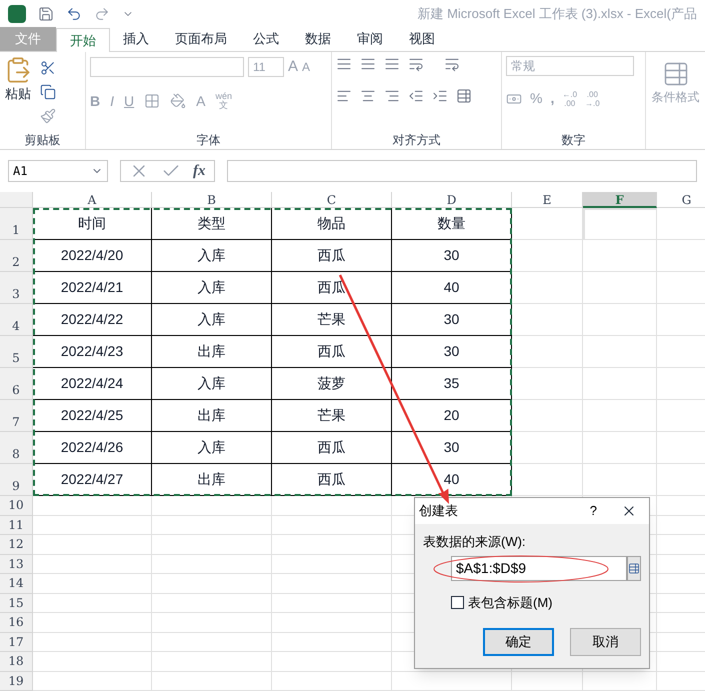  Describe the element at coordinates (92, 200) in the screenshot. I see `column-header: A` at that location.